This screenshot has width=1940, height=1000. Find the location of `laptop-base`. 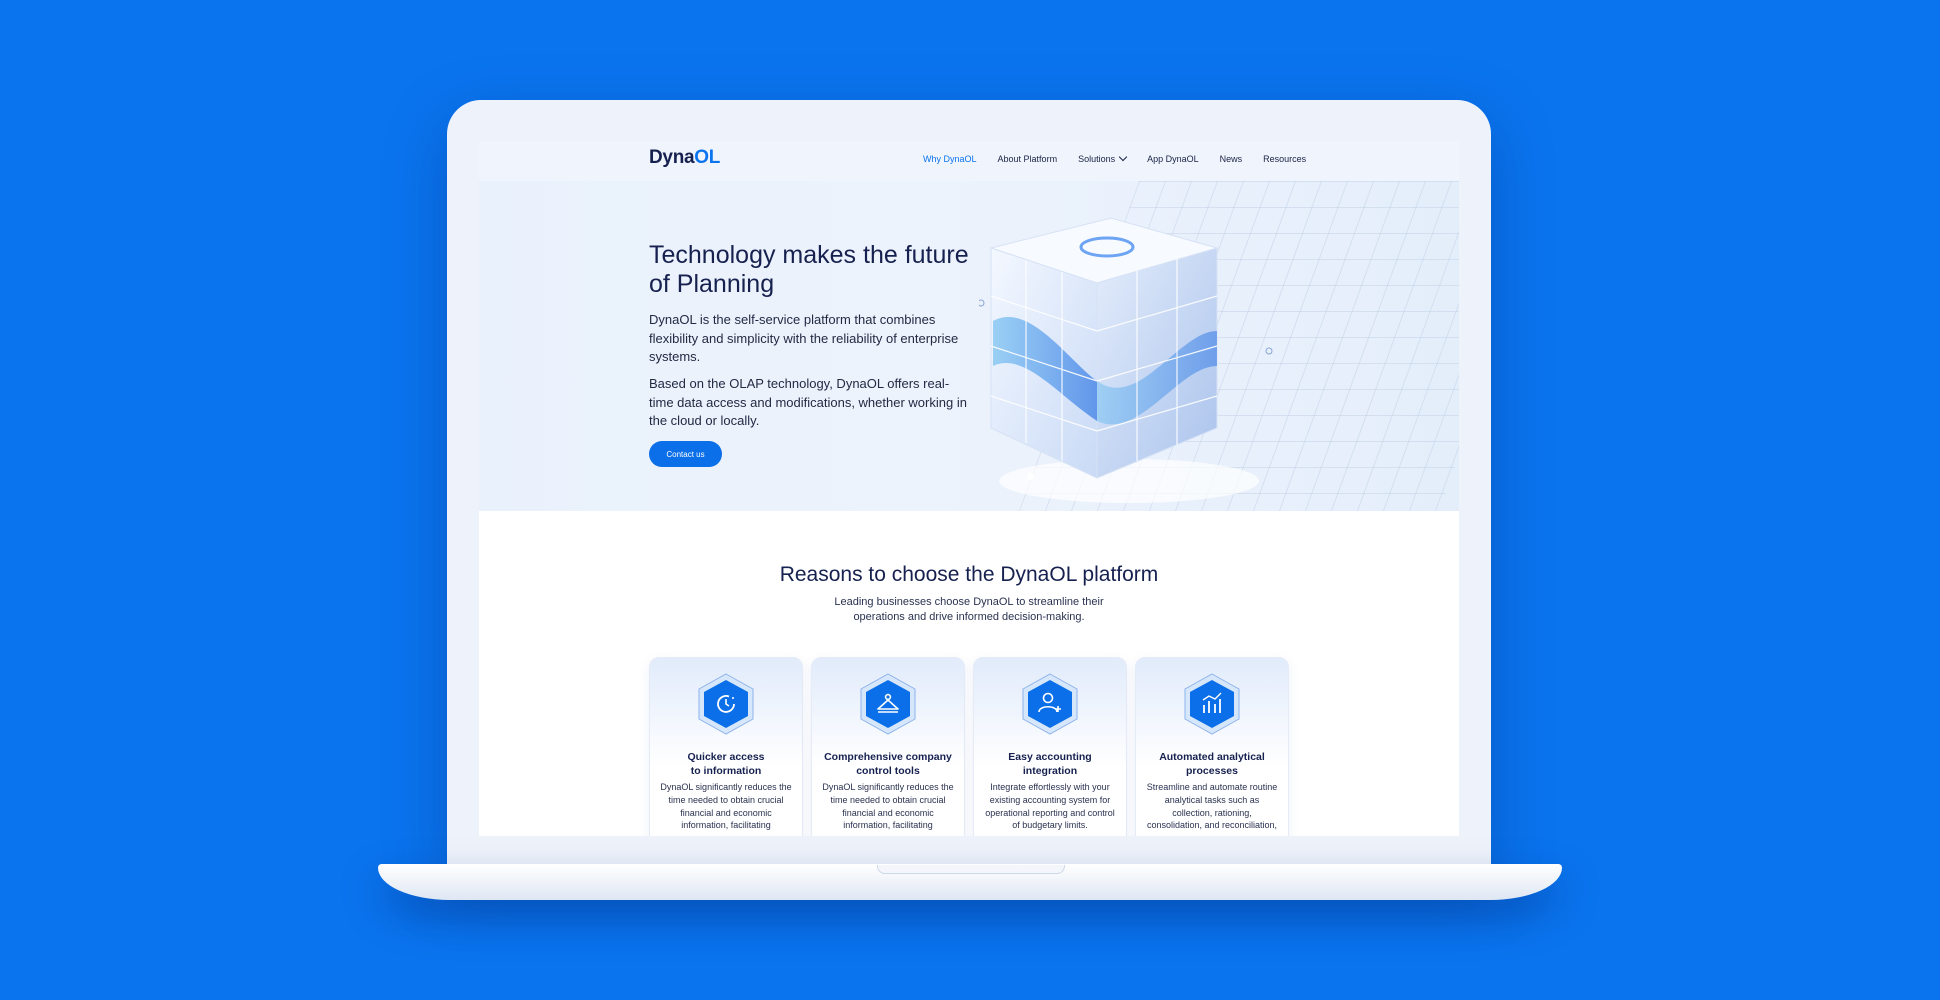

laptop-base is located at coordinates (970, 882).